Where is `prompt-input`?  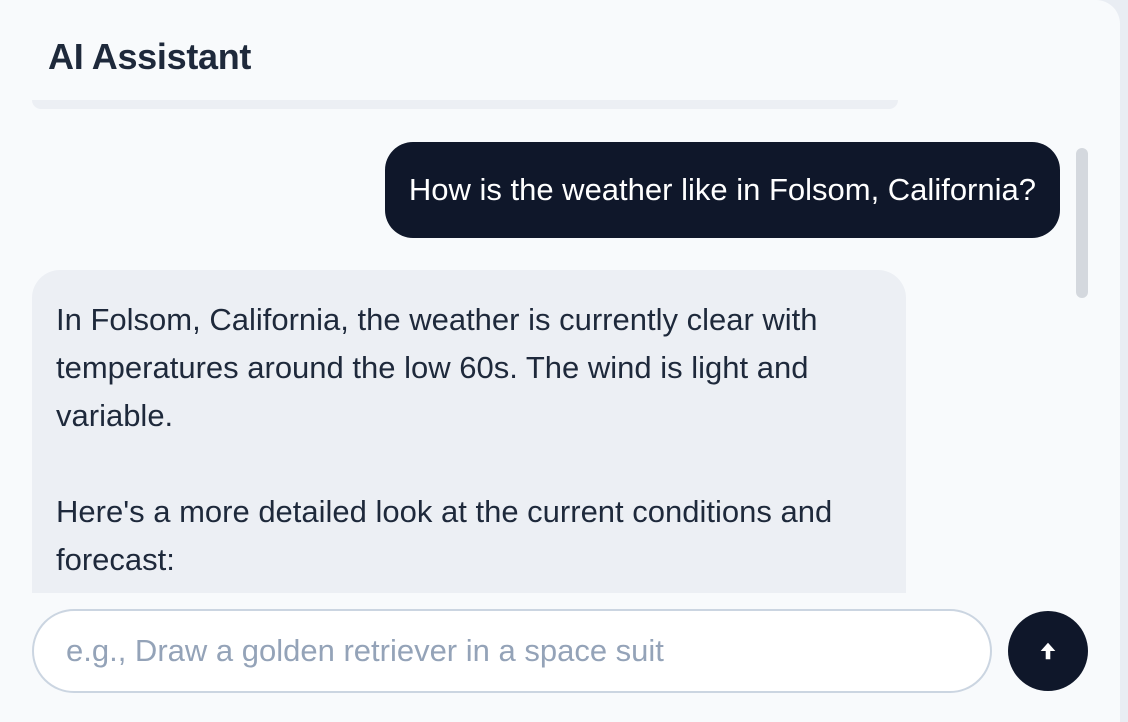 prompt-input is located at coordinates (512, 651).